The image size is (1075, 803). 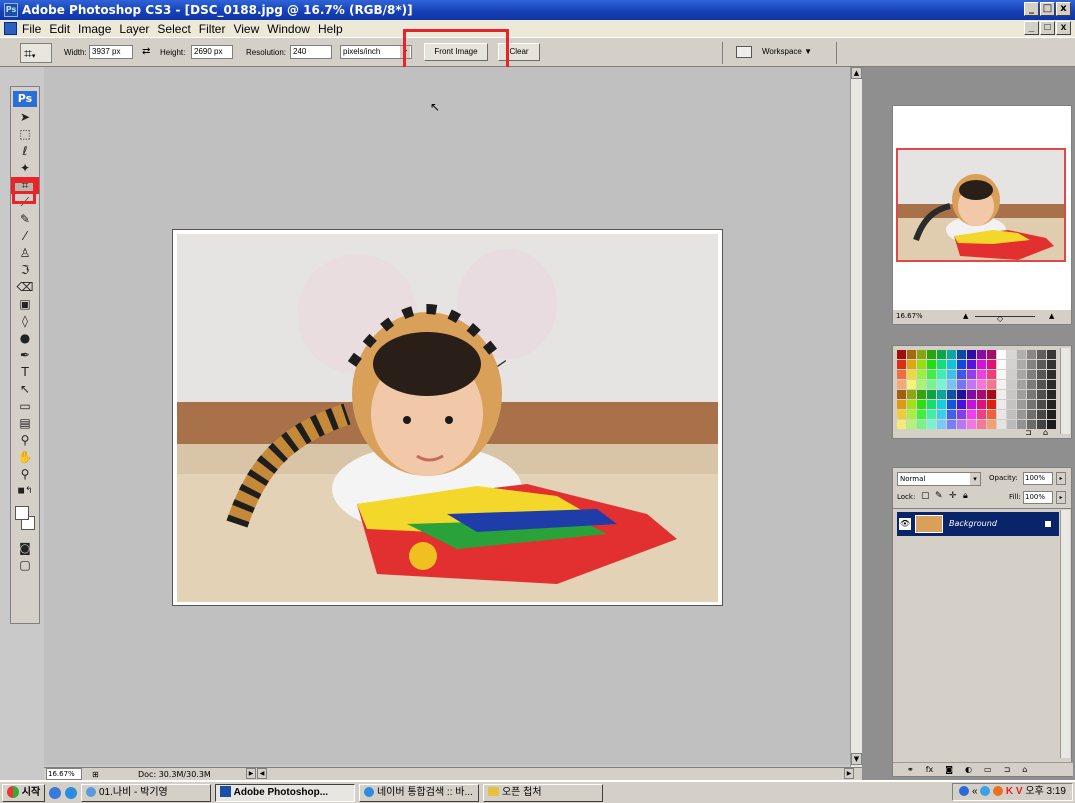 I want to click on swap-dimensions-icon: ⇄, so click(x=146, y=51).